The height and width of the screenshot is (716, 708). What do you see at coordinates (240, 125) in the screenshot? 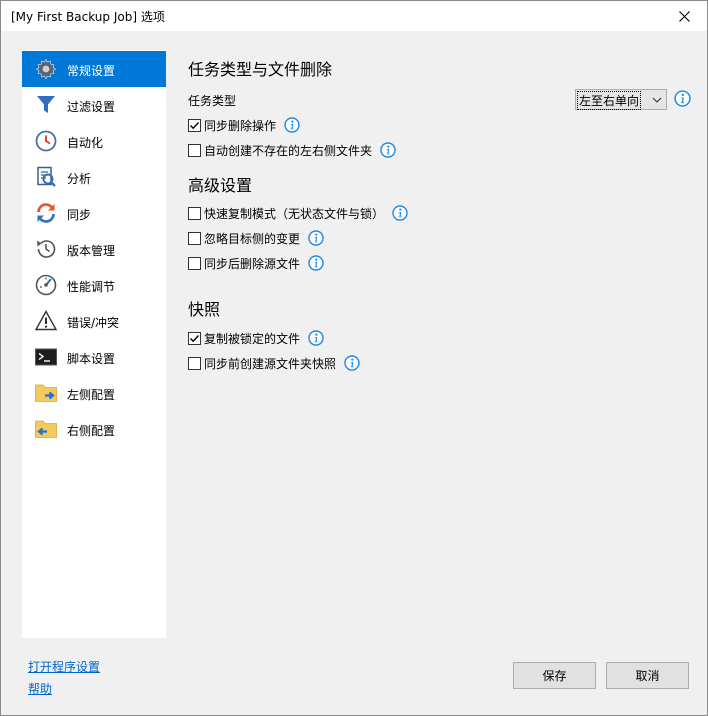
I see `checkbox-label: 同步删除操作` at bounding box center [240, 125].